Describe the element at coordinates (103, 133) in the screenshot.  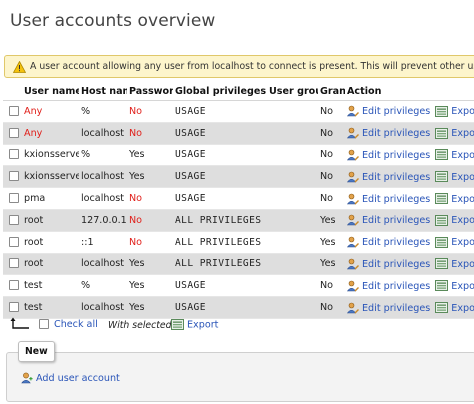
I see `host-name-cell: localhost` at that location.